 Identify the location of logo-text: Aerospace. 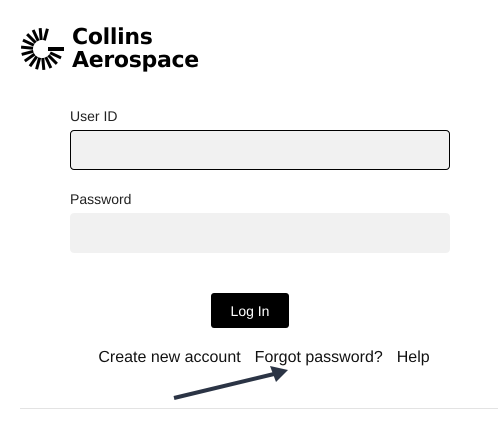
(135, 60).